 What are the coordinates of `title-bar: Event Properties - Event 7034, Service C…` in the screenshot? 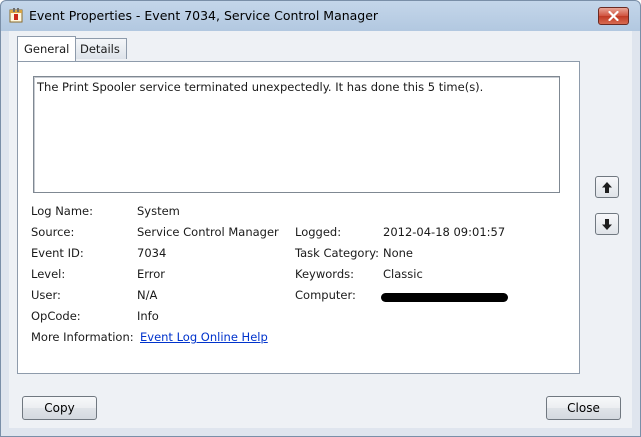 It's located at (320, 16).